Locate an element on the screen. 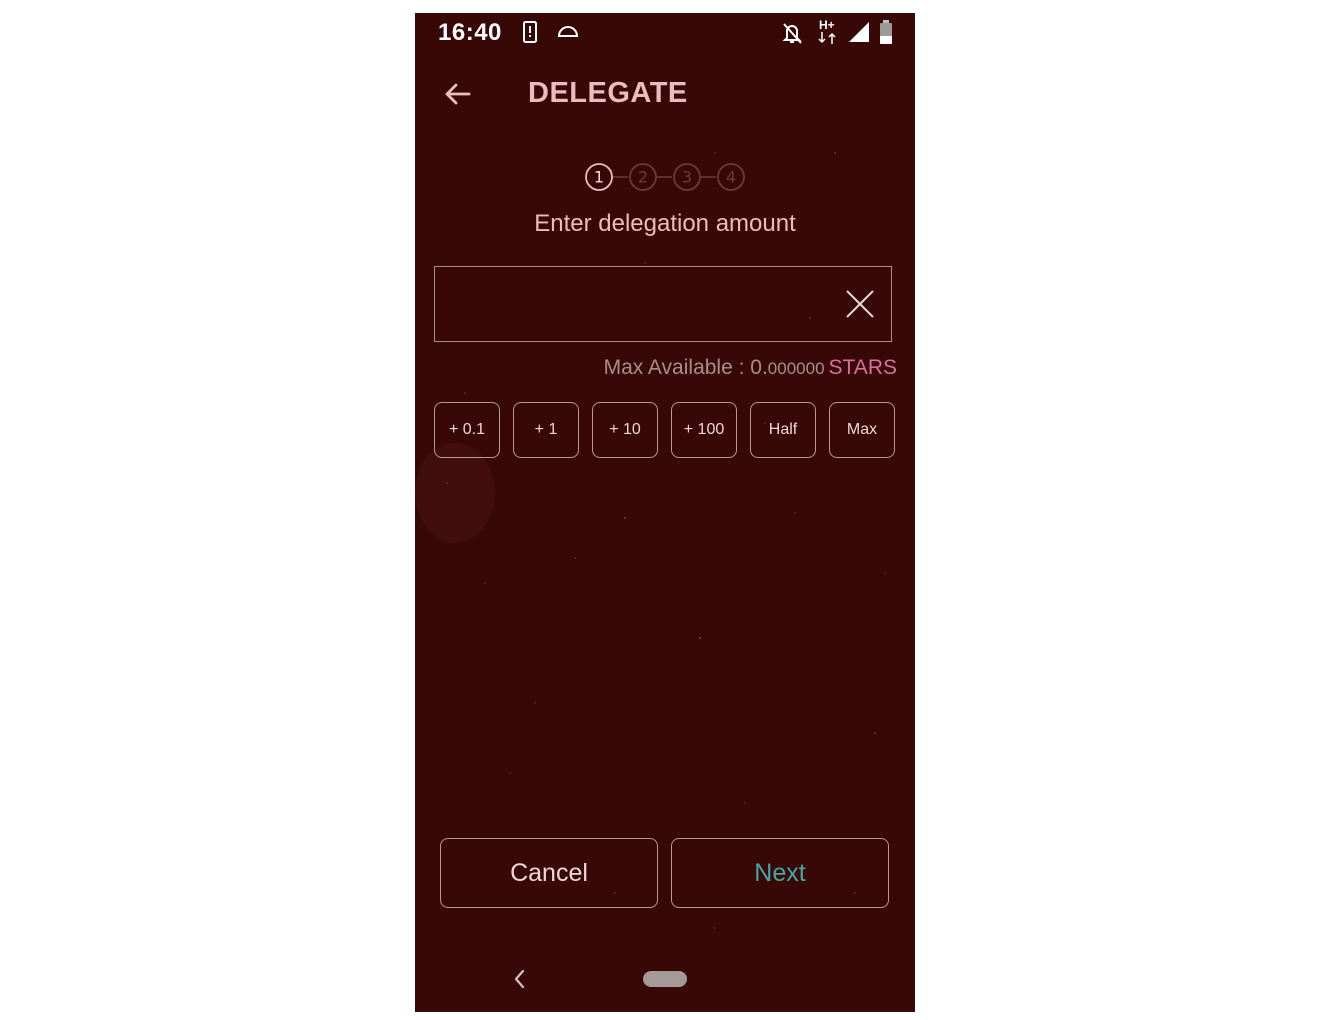  max-available-denom: STARS is located at coordinates (862, 367).